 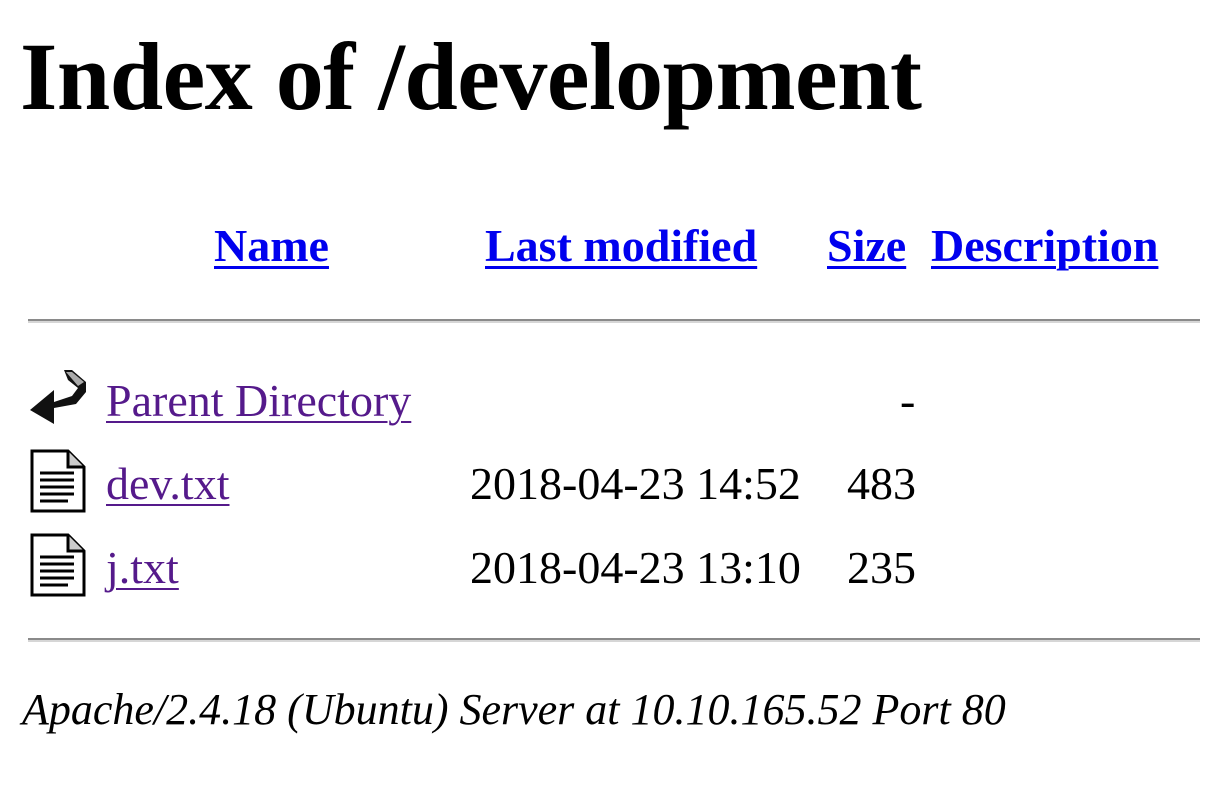 What do you see at coordinates (881, 483) in the screenshot?
I see `file-size: 483` at bounding box center [881, 483].